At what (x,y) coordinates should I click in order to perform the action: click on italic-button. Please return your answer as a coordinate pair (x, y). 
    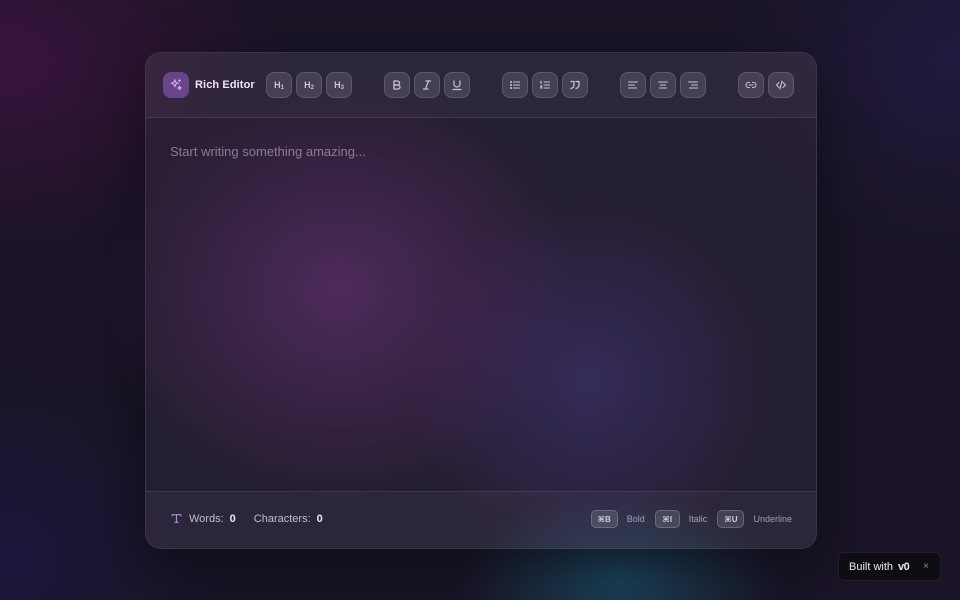
    Looking at the image, I should click on (427, 85).